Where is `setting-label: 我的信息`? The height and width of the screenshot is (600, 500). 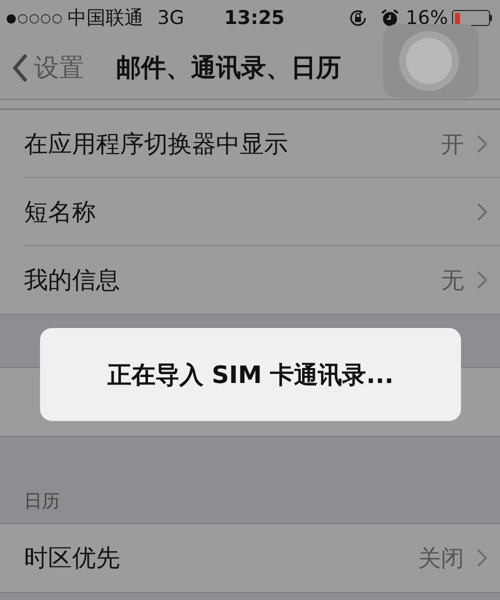
setting-label: 我的信息 is located at coordinates (72, 280).